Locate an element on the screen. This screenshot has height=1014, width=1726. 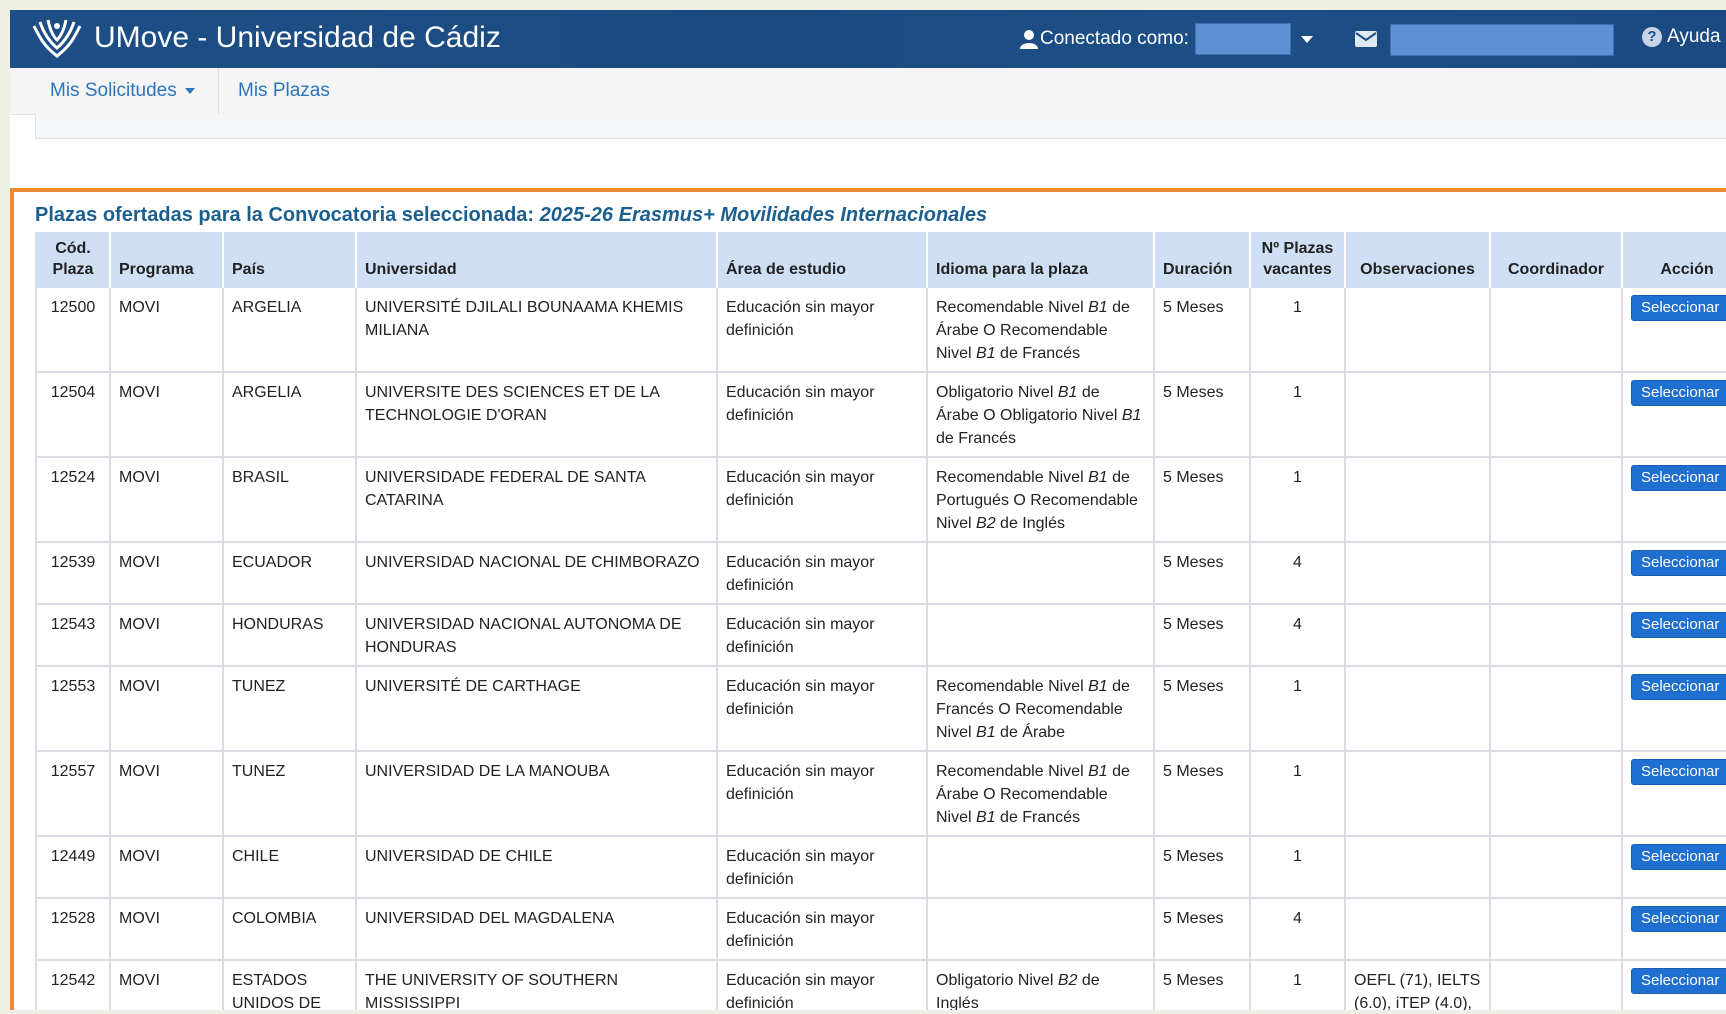
col-header-pais: País is located at coordinates (290, 260).